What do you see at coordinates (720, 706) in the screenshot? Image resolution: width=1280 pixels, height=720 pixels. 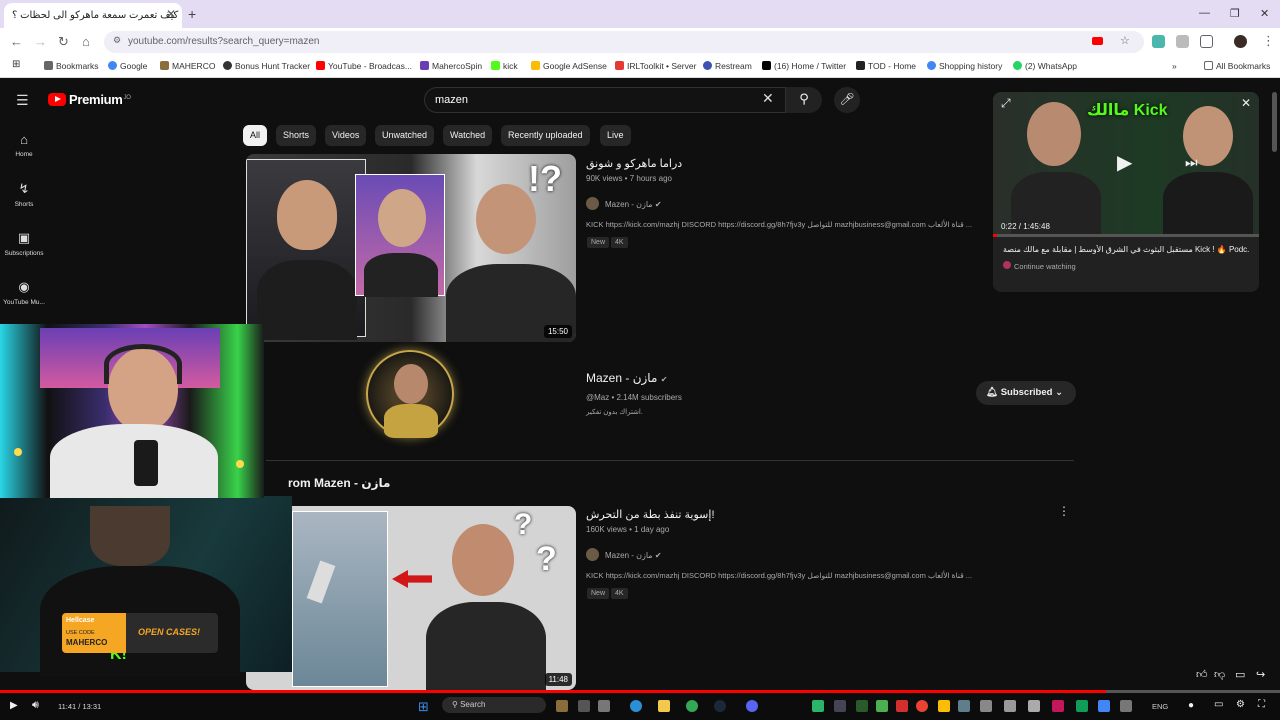 I see `steam-icon` at bounding box center [720, 706].